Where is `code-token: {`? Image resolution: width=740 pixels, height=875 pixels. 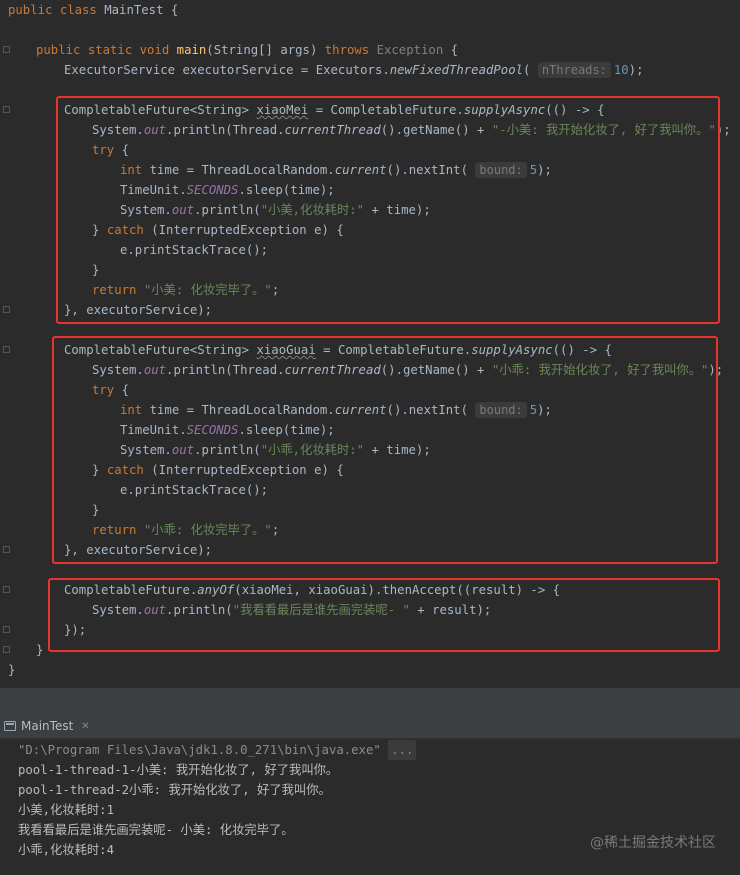 code-token: { is located at coordinates (454, 50).